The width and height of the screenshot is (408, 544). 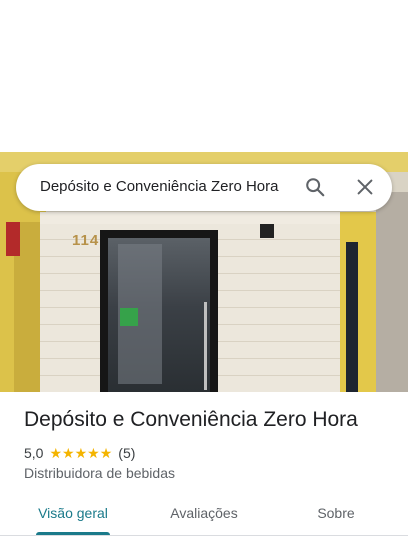 What do you see at coordinates (175, 188) in the screenshot?
I see `search-input: Depósito e Conveniência Zero Hora` at bounding box center [175, 188].